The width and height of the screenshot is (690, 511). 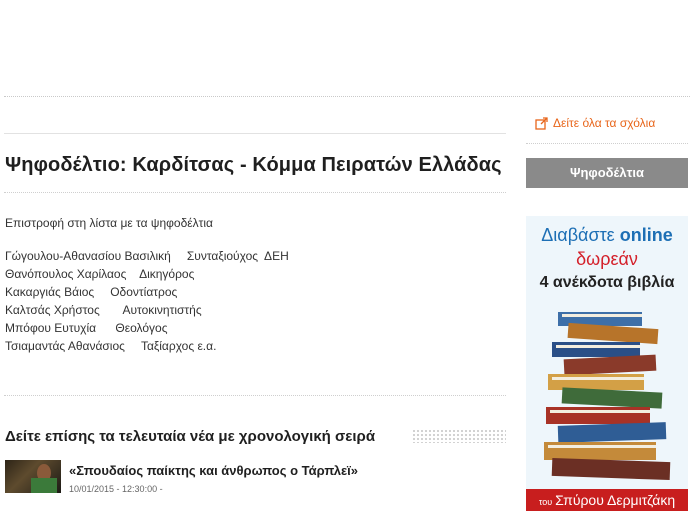 What do you see at coordinates (141, 328) in the screenshot?
I see `candidate-occupation: Θεολόγος` at bounding box center [141, 328].